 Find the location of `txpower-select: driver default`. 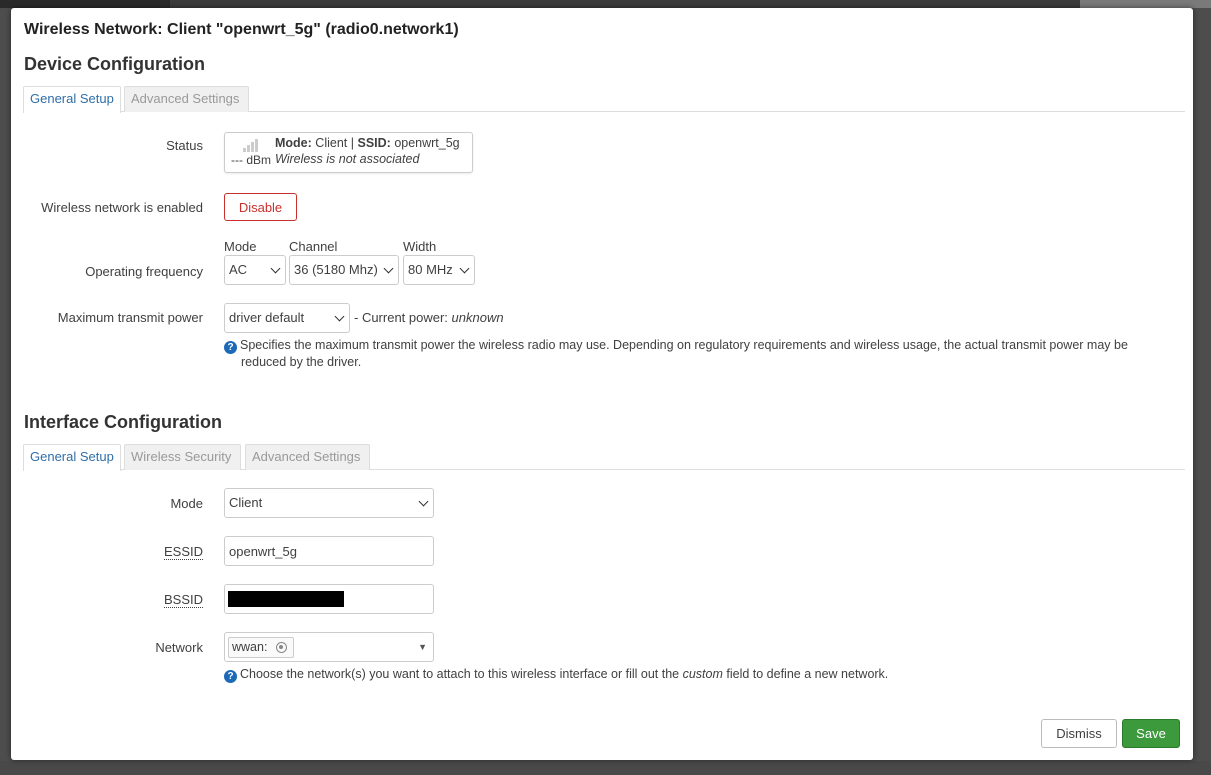

txpower-select: driver default is located at coordinates (287, 318).